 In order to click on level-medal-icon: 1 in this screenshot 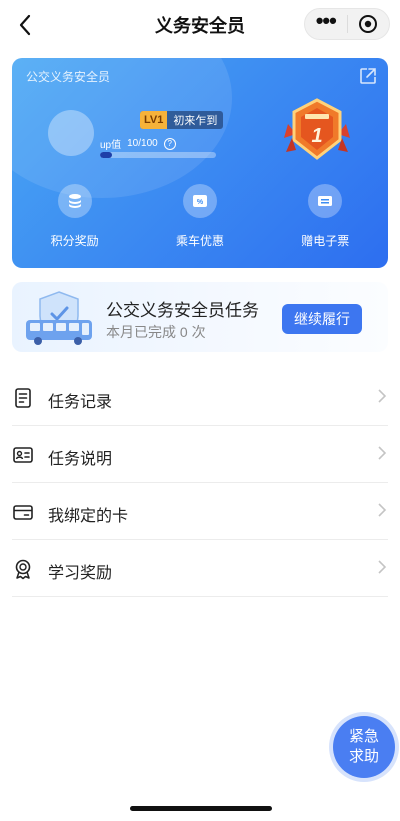, I will do `click(317, 129)`.